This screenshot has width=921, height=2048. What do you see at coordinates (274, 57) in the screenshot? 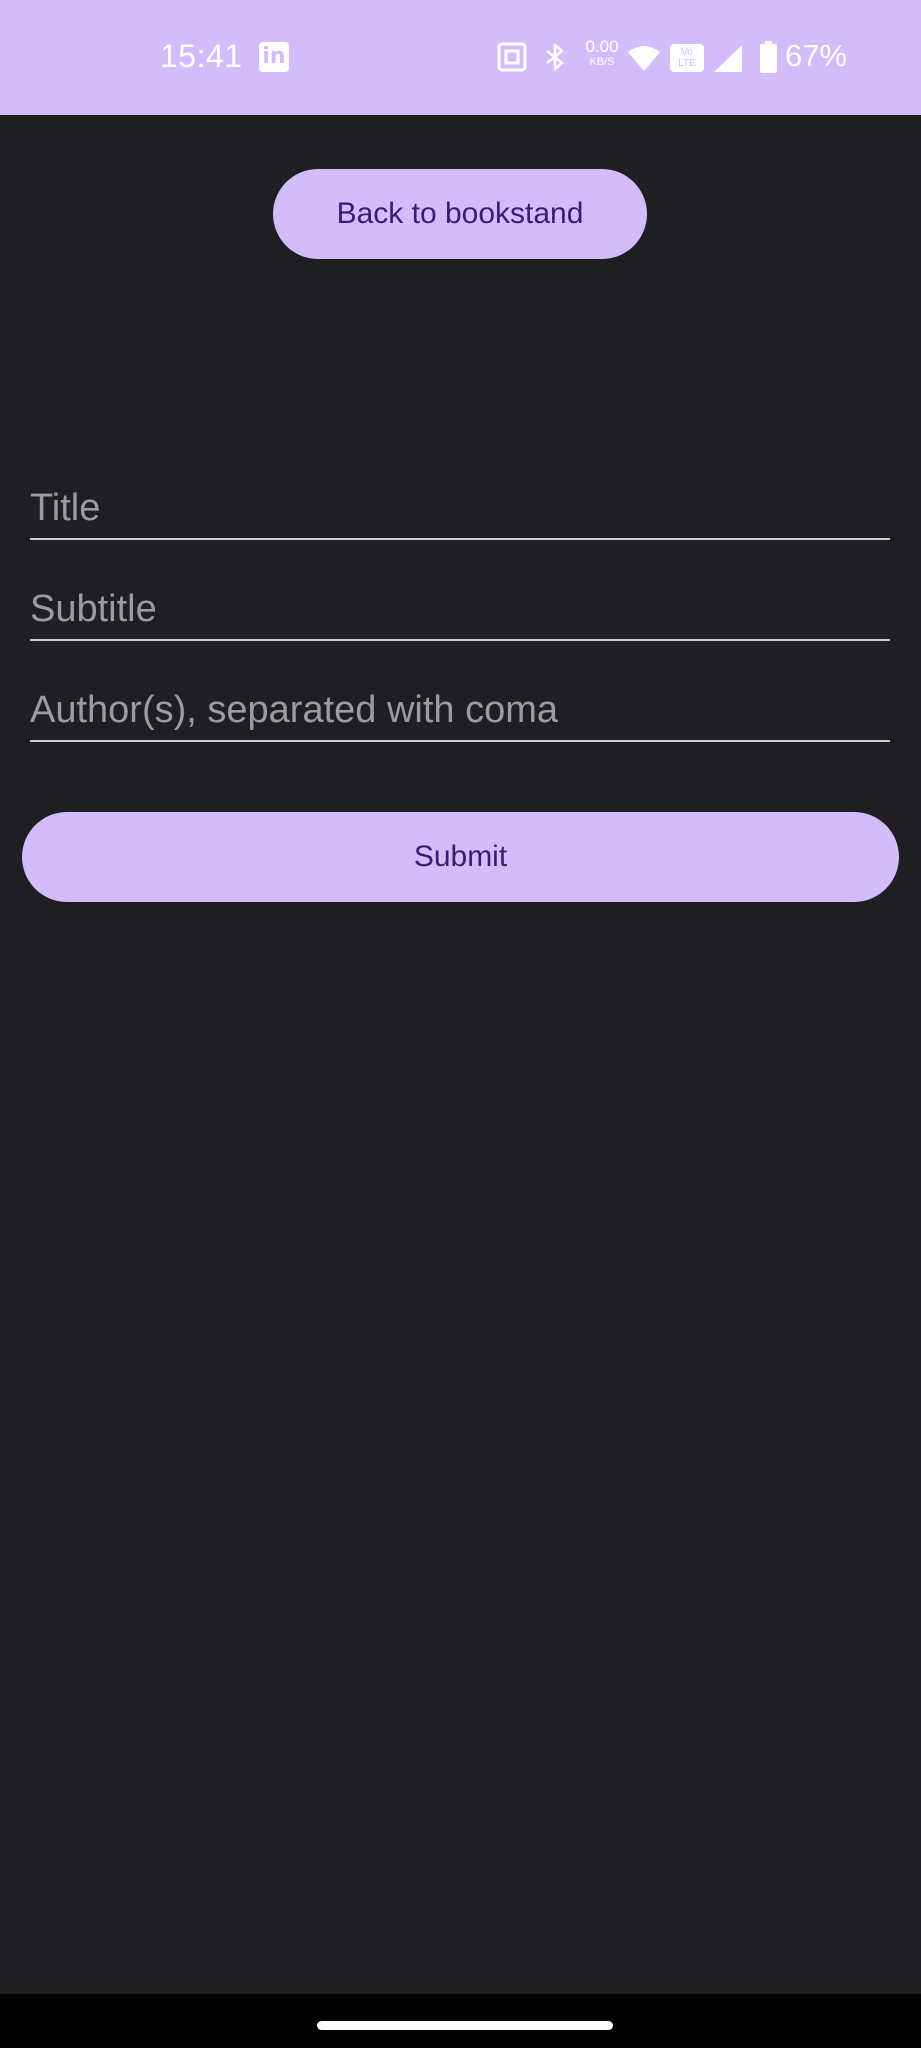
I see `linkedin-icon: in` at bounding box center [274, 57].